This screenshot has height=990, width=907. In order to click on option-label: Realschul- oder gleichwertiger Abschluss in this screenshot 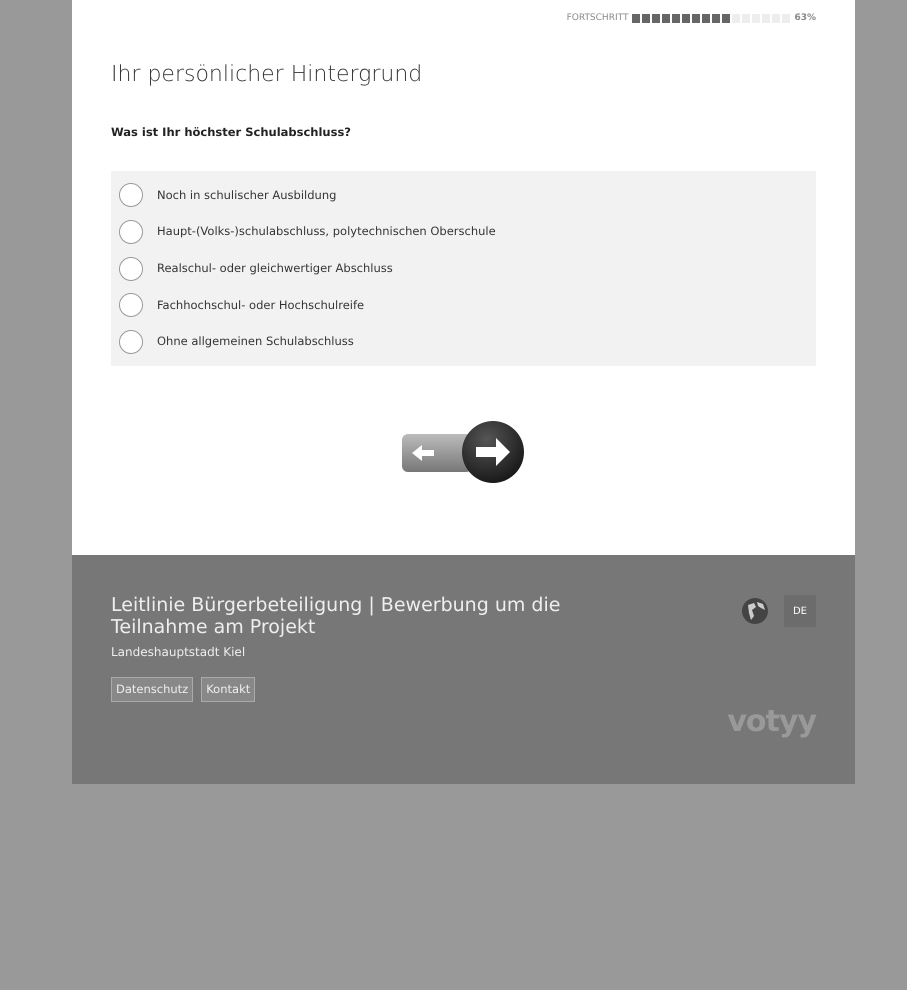, I will do `click(275, 269)`.